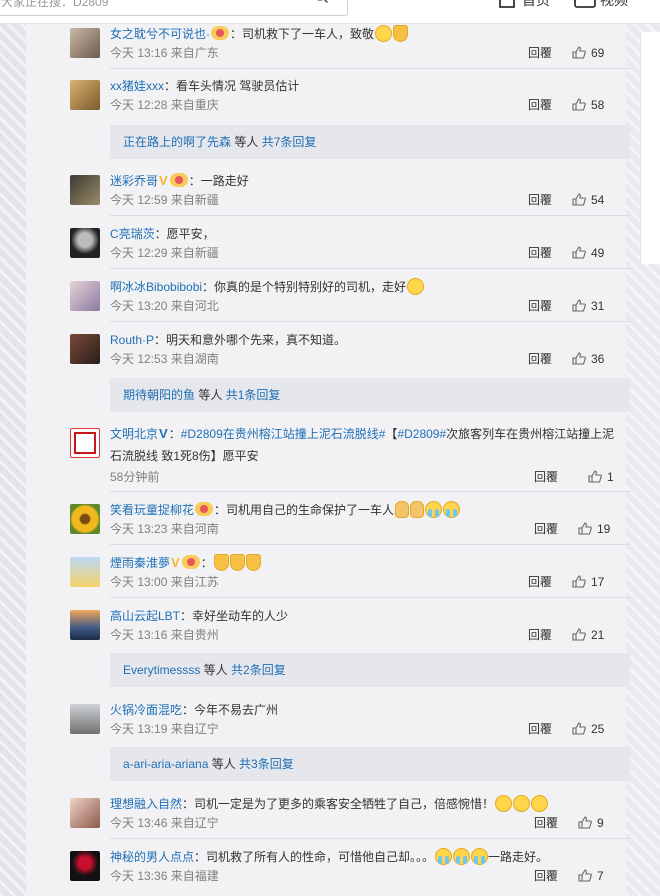 Image resolution: width=660 pixels, height=896 pixels. What do you see at coordinates (588, 635) in the screenshot?
I see `like-button: 21` at bounding box center [588, 635].